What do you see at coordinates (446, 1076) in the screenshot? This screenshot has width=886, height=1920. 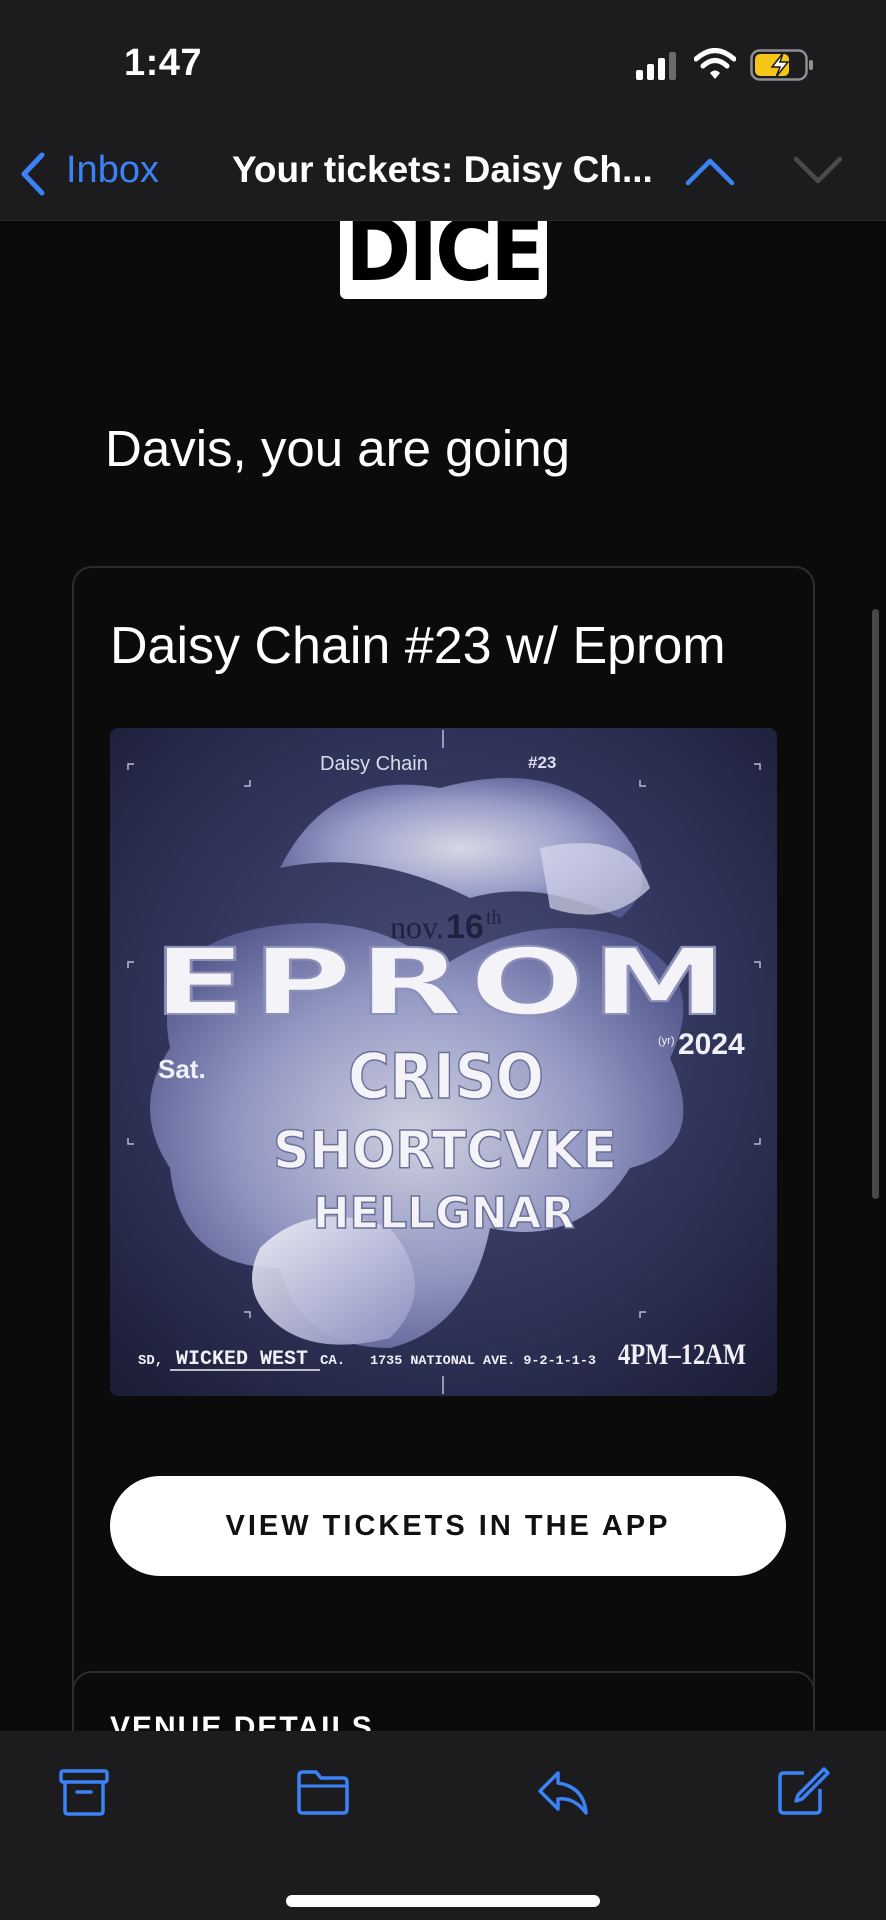 I see `poster-artist-1: CRISO` at bounding box center [446, 1076].